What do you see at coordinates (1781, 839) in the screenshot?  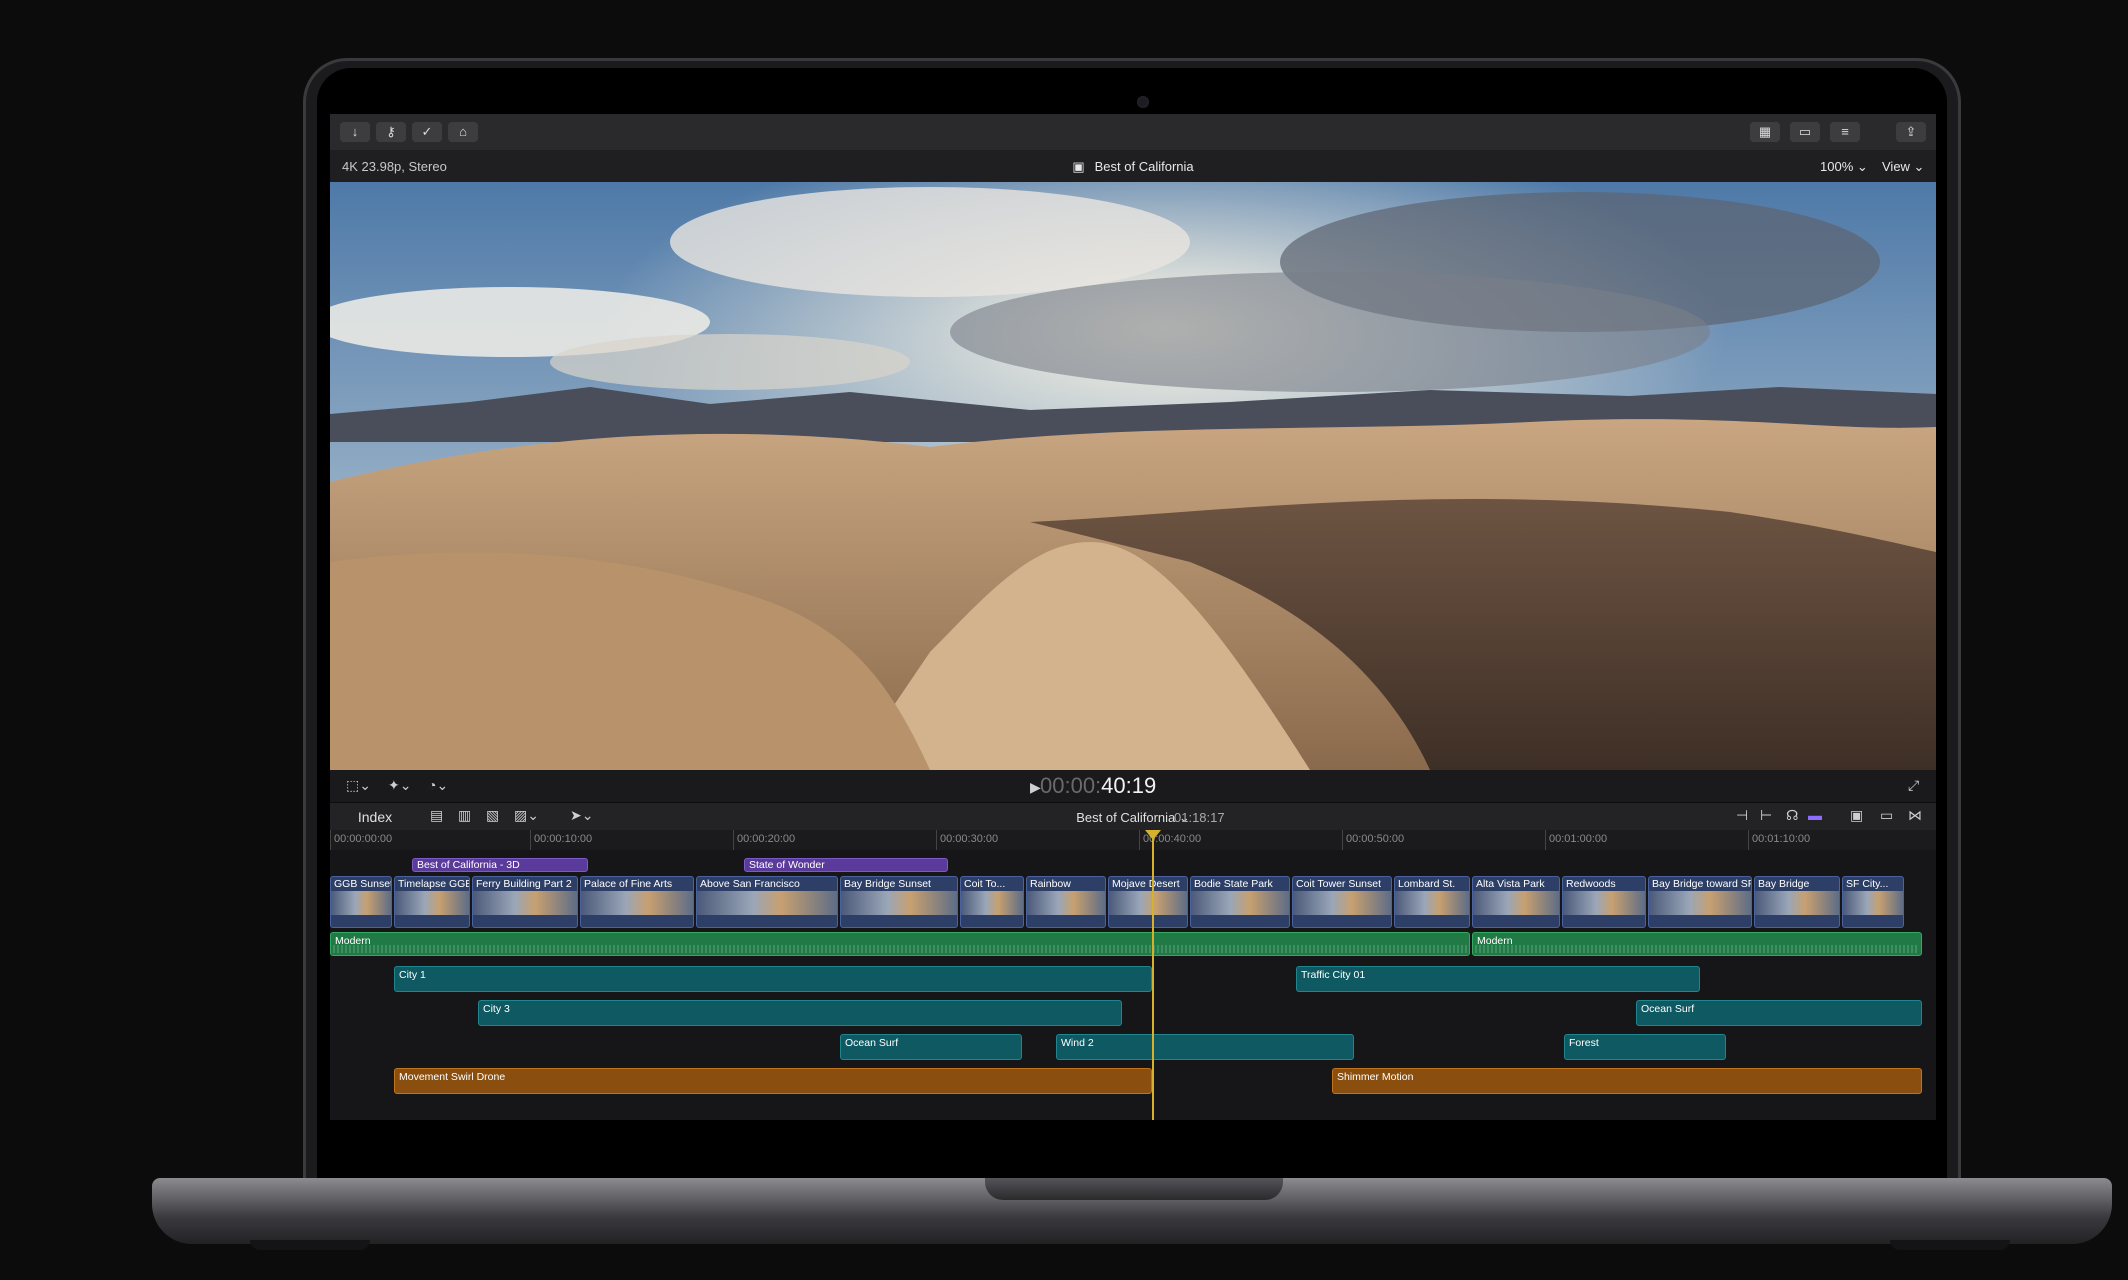 I see `ruler-tick: 00:01:10:00` at bounding box center [1781, 839].